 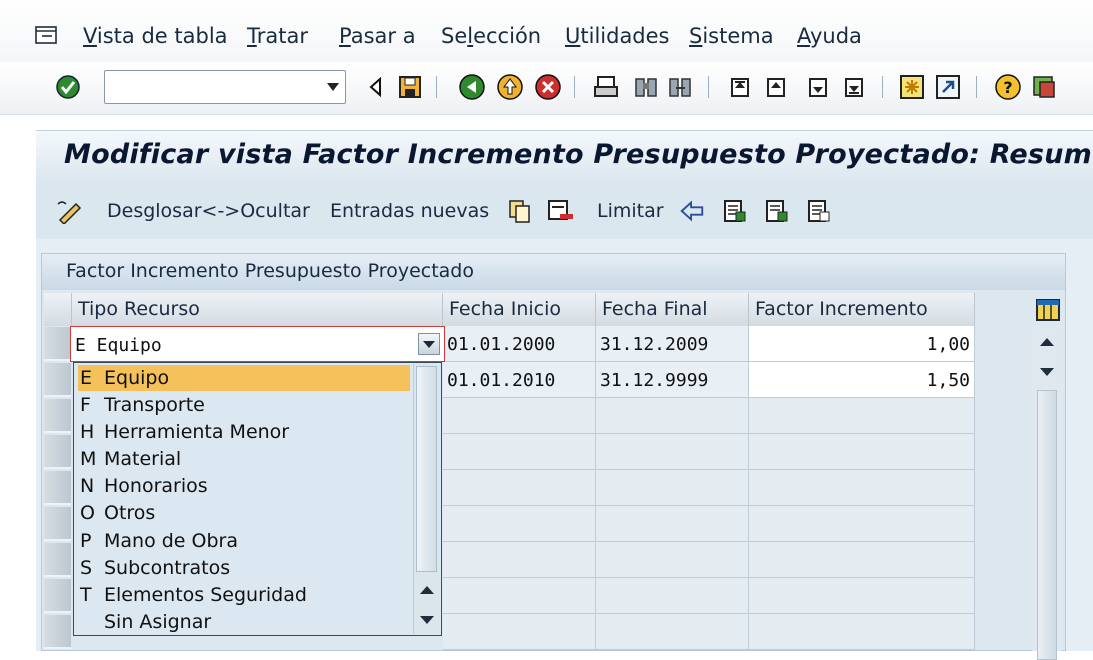 I want to click on dropdown-option: T Elementos Seguridad, so click(x=244, y=595).